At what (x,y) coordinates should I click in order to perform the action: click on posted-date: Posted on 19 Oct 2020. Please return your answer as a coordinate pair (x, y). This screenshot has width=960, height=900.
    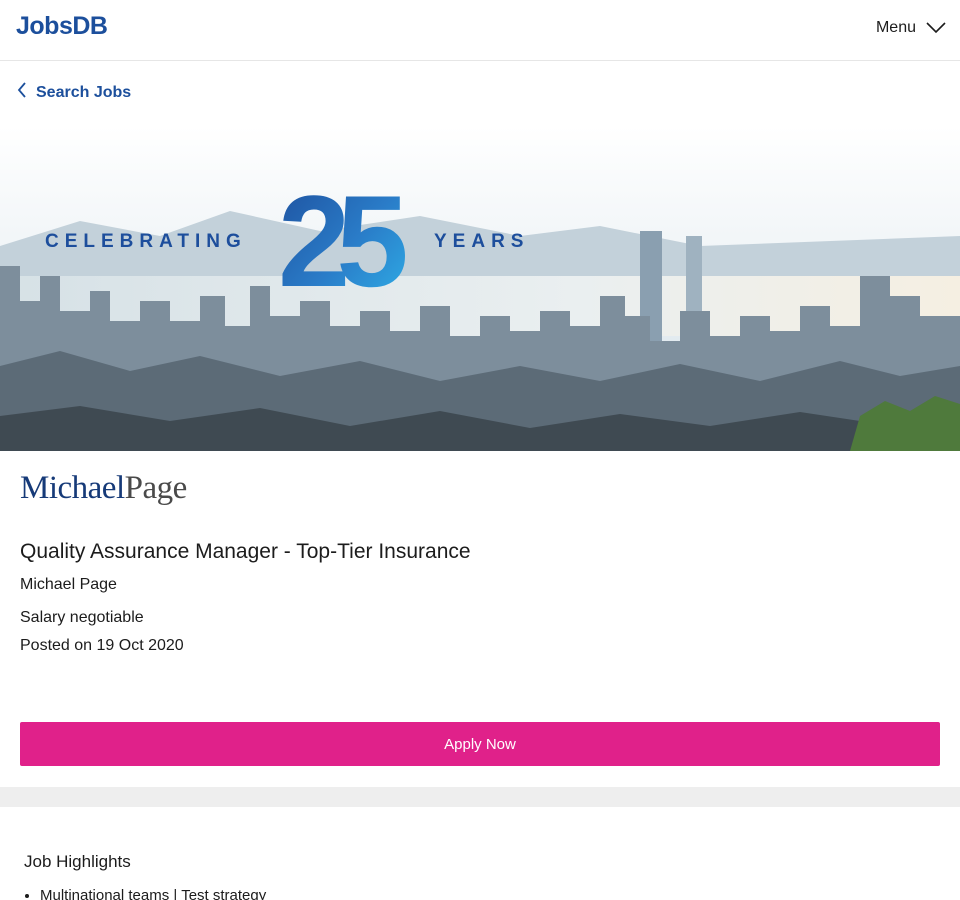
    Looking at the image, I should click on (102, 645).